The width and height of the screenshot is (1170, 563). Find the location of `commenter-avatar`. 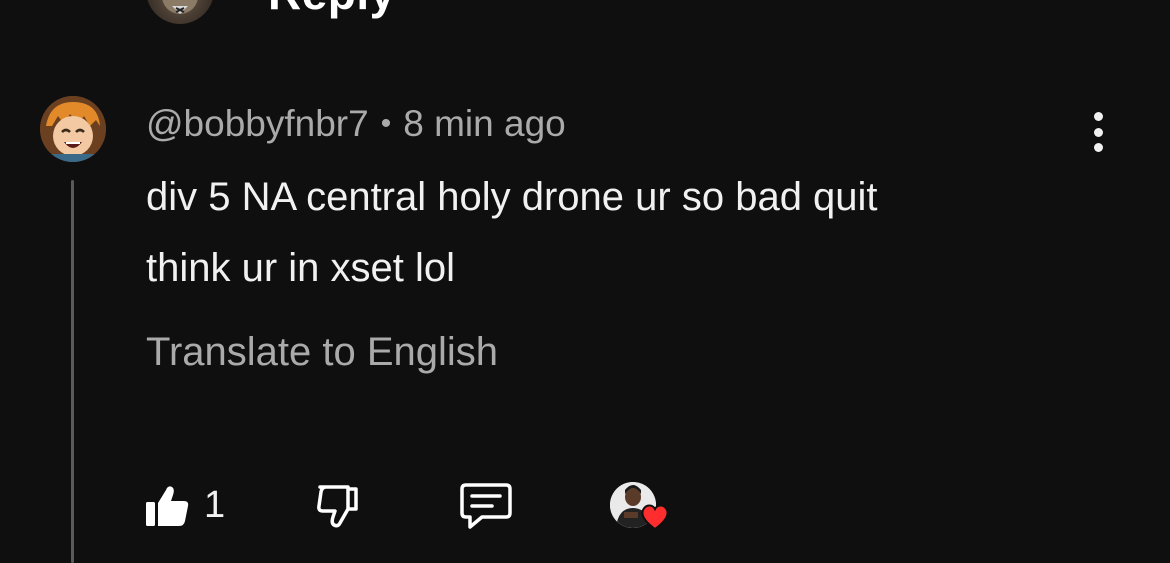

commenter-avatar is located at coordinates (73, 129).